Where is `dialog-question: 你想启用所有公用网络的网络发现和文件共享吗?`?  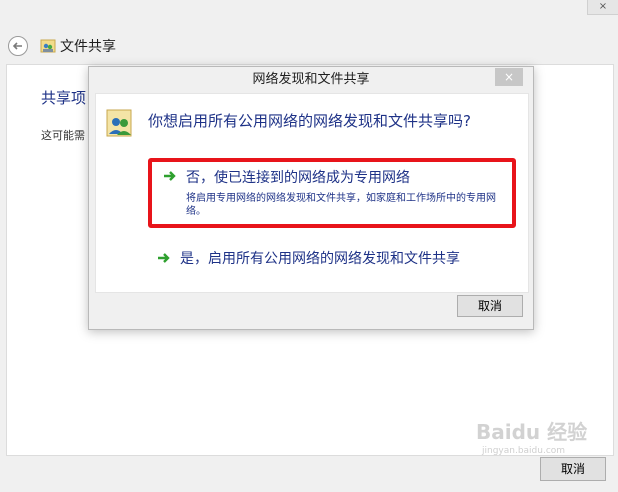 dialog-question: 你想启用所有公用网络的网络发现和文件共享吗? is located at coordinates (309, 121).